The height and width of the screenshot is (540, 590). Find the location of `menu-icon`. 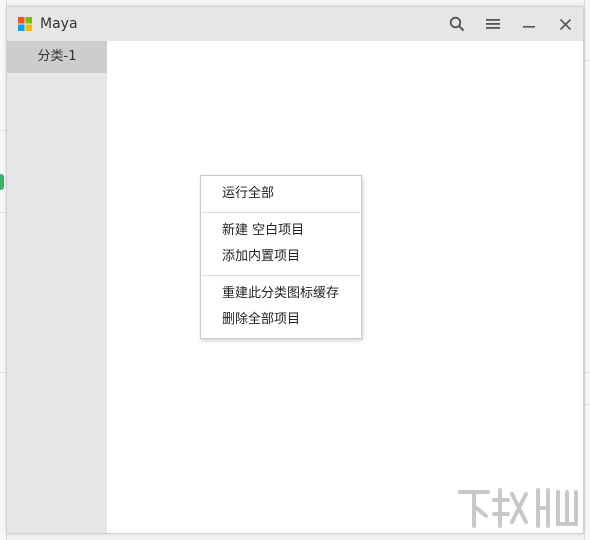

menu-icon is located at coordinates (493, 24).